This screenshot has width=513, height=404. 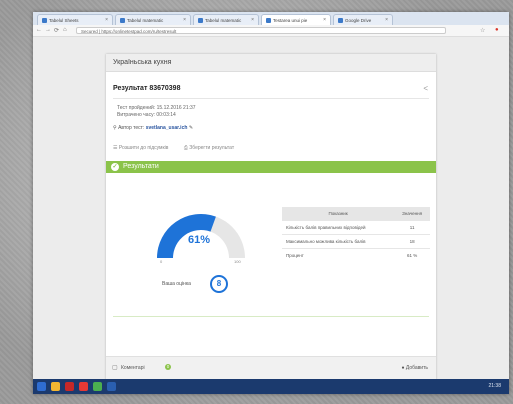 What do you see at coordinates (403, 368) in the screenshot?
I see `add-icon: ●` at bounding box center [403, 368].